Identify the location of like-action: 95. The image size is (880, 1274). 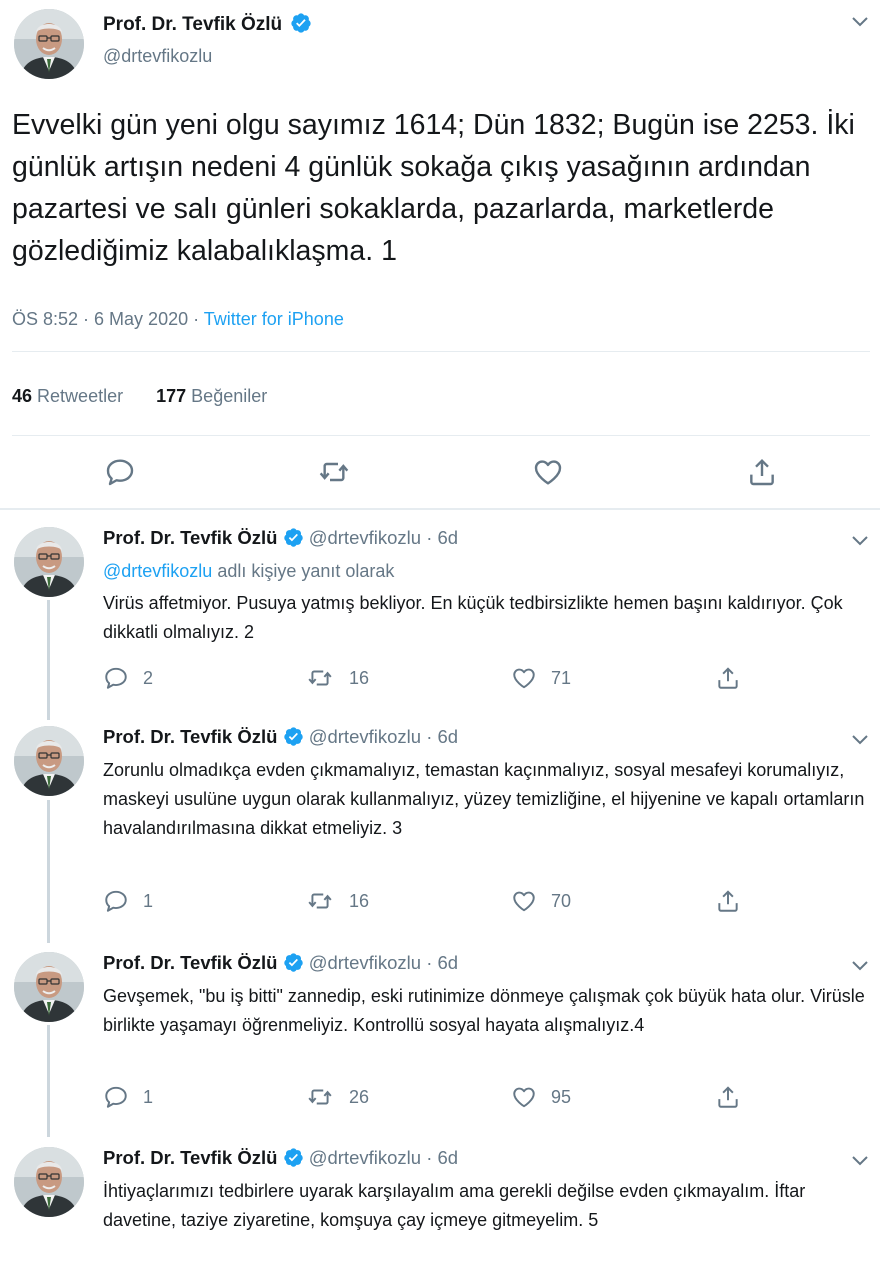
(541, 1097).